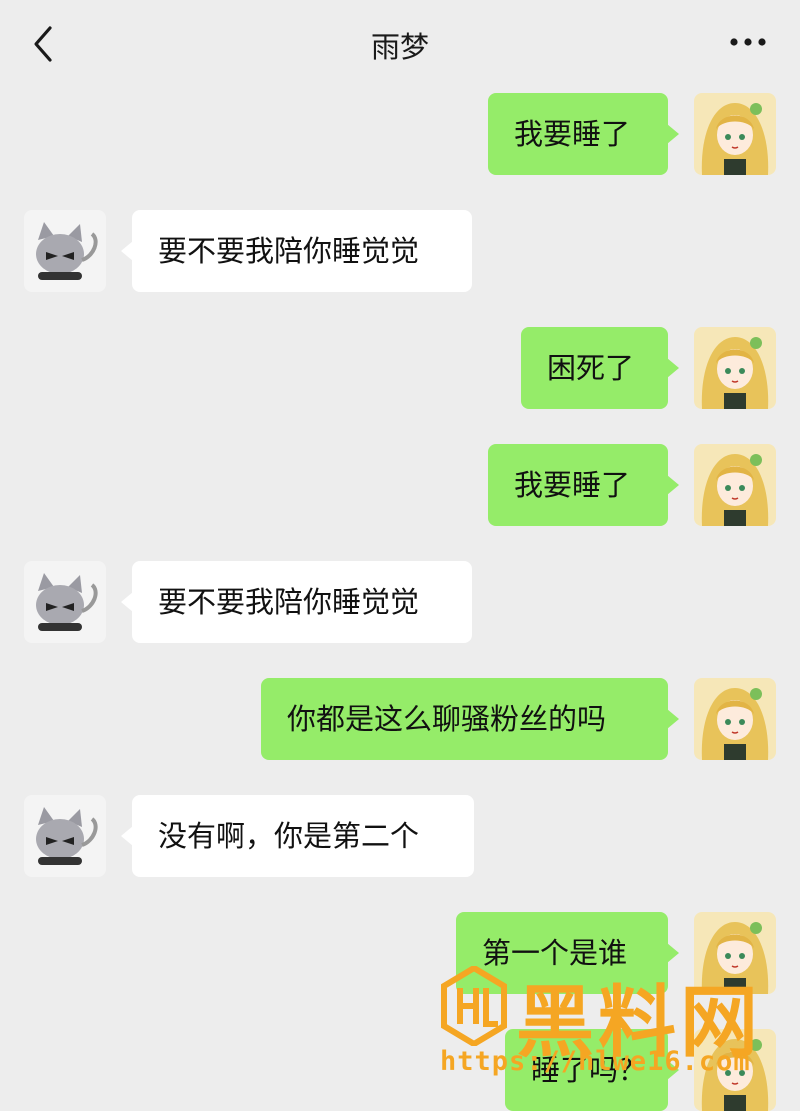  What do you see at coordinates (567, 953) in the screenshot?
I see `message-bubble: 第一个是谁` at bounding box center [567, 953].